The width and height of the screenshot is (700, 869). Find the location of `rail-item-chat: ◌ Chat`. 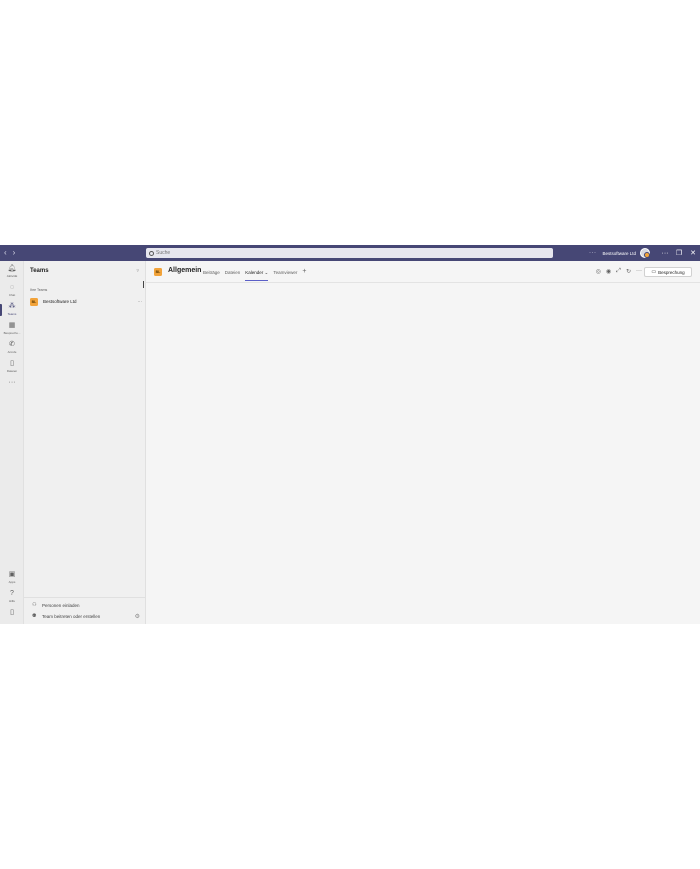

rail-item-chat: ◌ Chat is located at coordinates (12, 294).